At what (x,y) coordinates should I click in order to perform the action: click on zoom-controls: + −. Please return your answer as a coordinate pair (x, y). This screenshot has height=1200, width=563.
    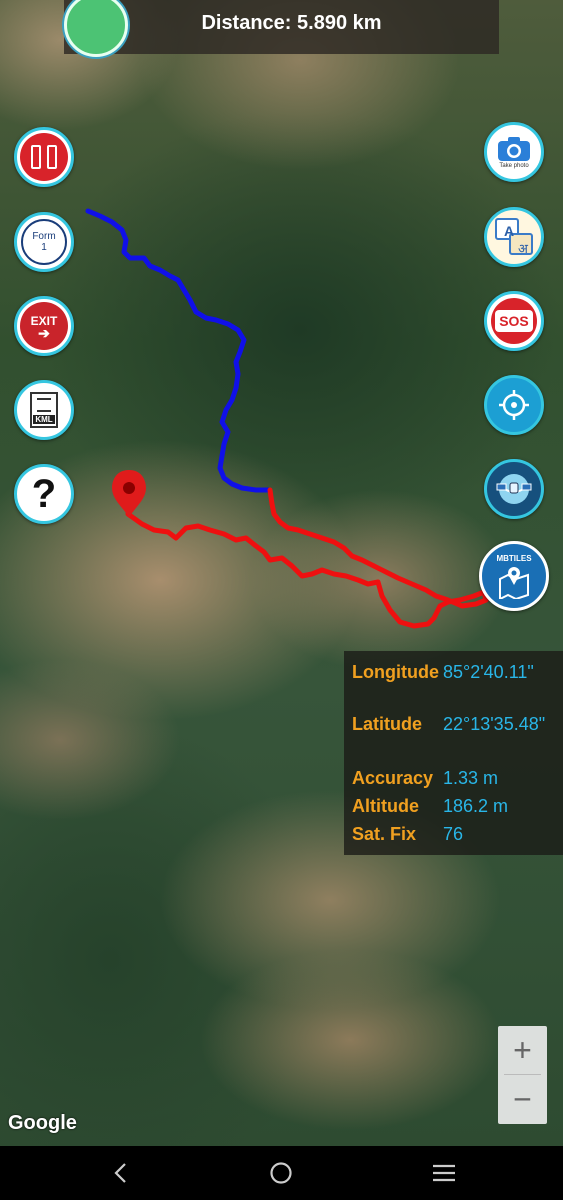
    Looking at the image, I should click on (522, 1075).